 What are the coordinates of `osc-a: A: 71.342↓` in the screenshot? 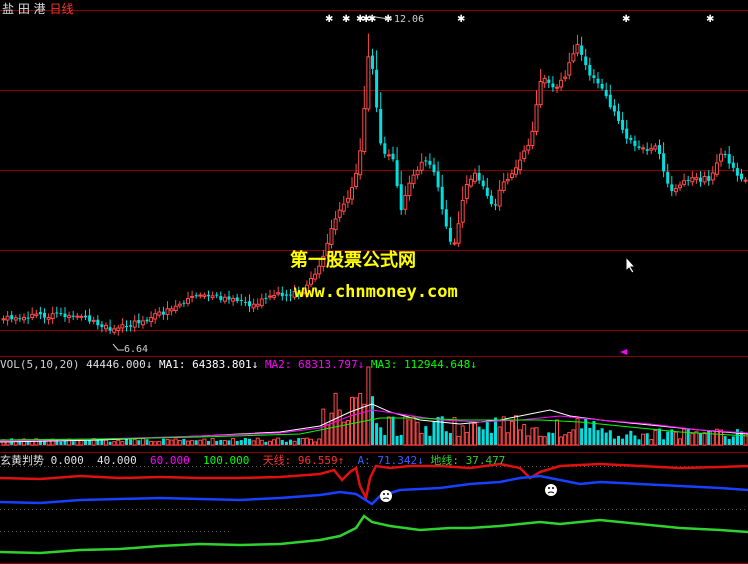 It's located at (390, 460).